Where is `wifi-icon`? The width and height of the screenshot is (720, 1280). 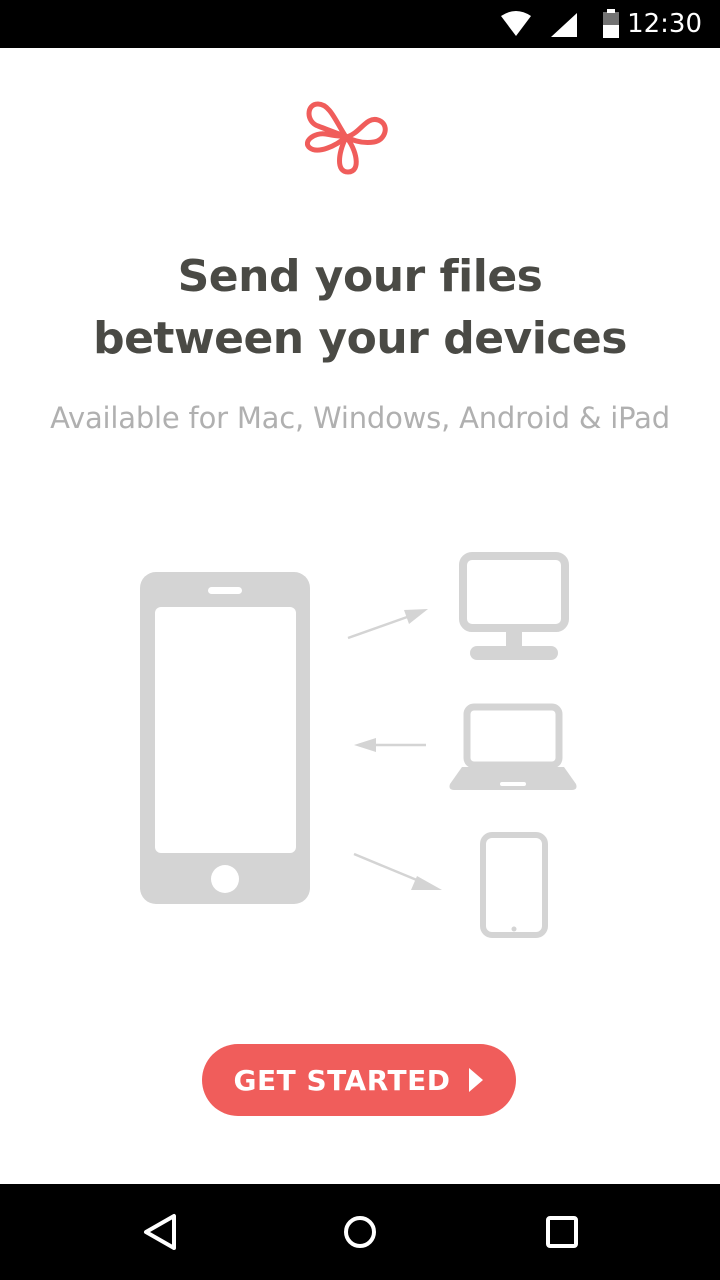
wifi-icon is located at coordinates (516, 23).